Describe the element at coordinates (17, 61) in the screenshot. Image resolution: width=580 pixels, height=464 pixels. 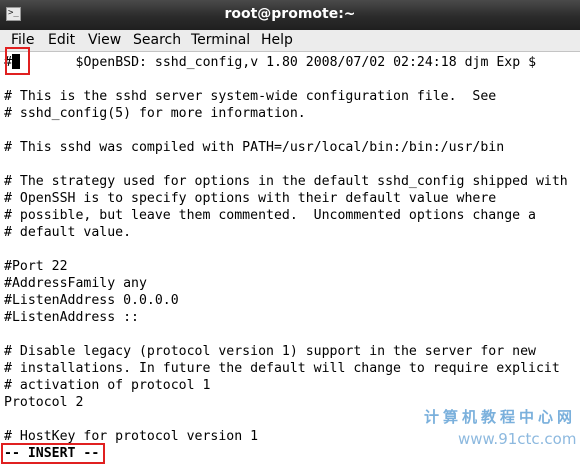
I see `cursor-highlight-box` at that location.